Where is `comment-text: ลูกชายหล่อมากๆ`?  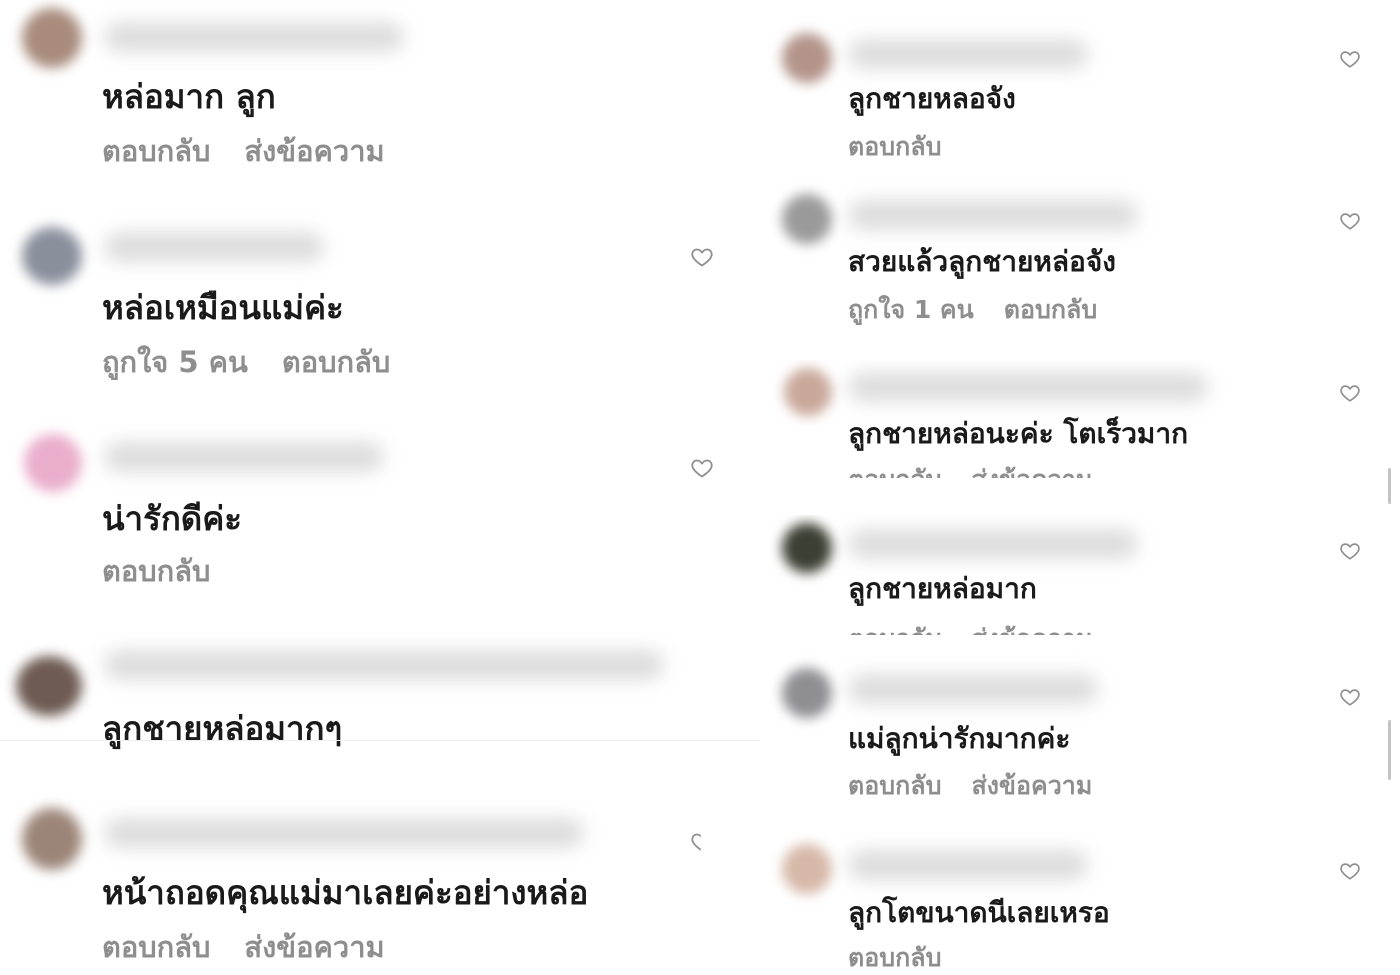
comment-text: ลูกชายหล่อมากๆ is located at coordinates (222, 728).